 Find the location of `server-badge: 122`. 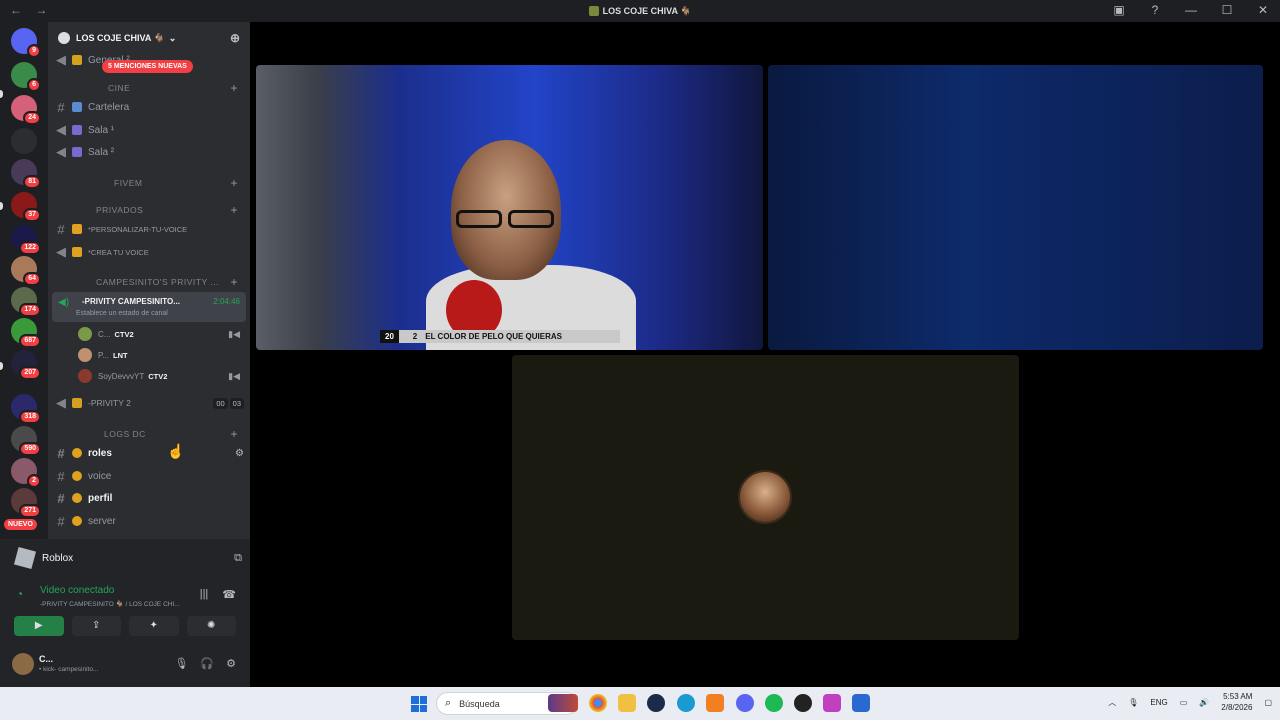

server-badge: 122 is located at coordinates (30, 248).